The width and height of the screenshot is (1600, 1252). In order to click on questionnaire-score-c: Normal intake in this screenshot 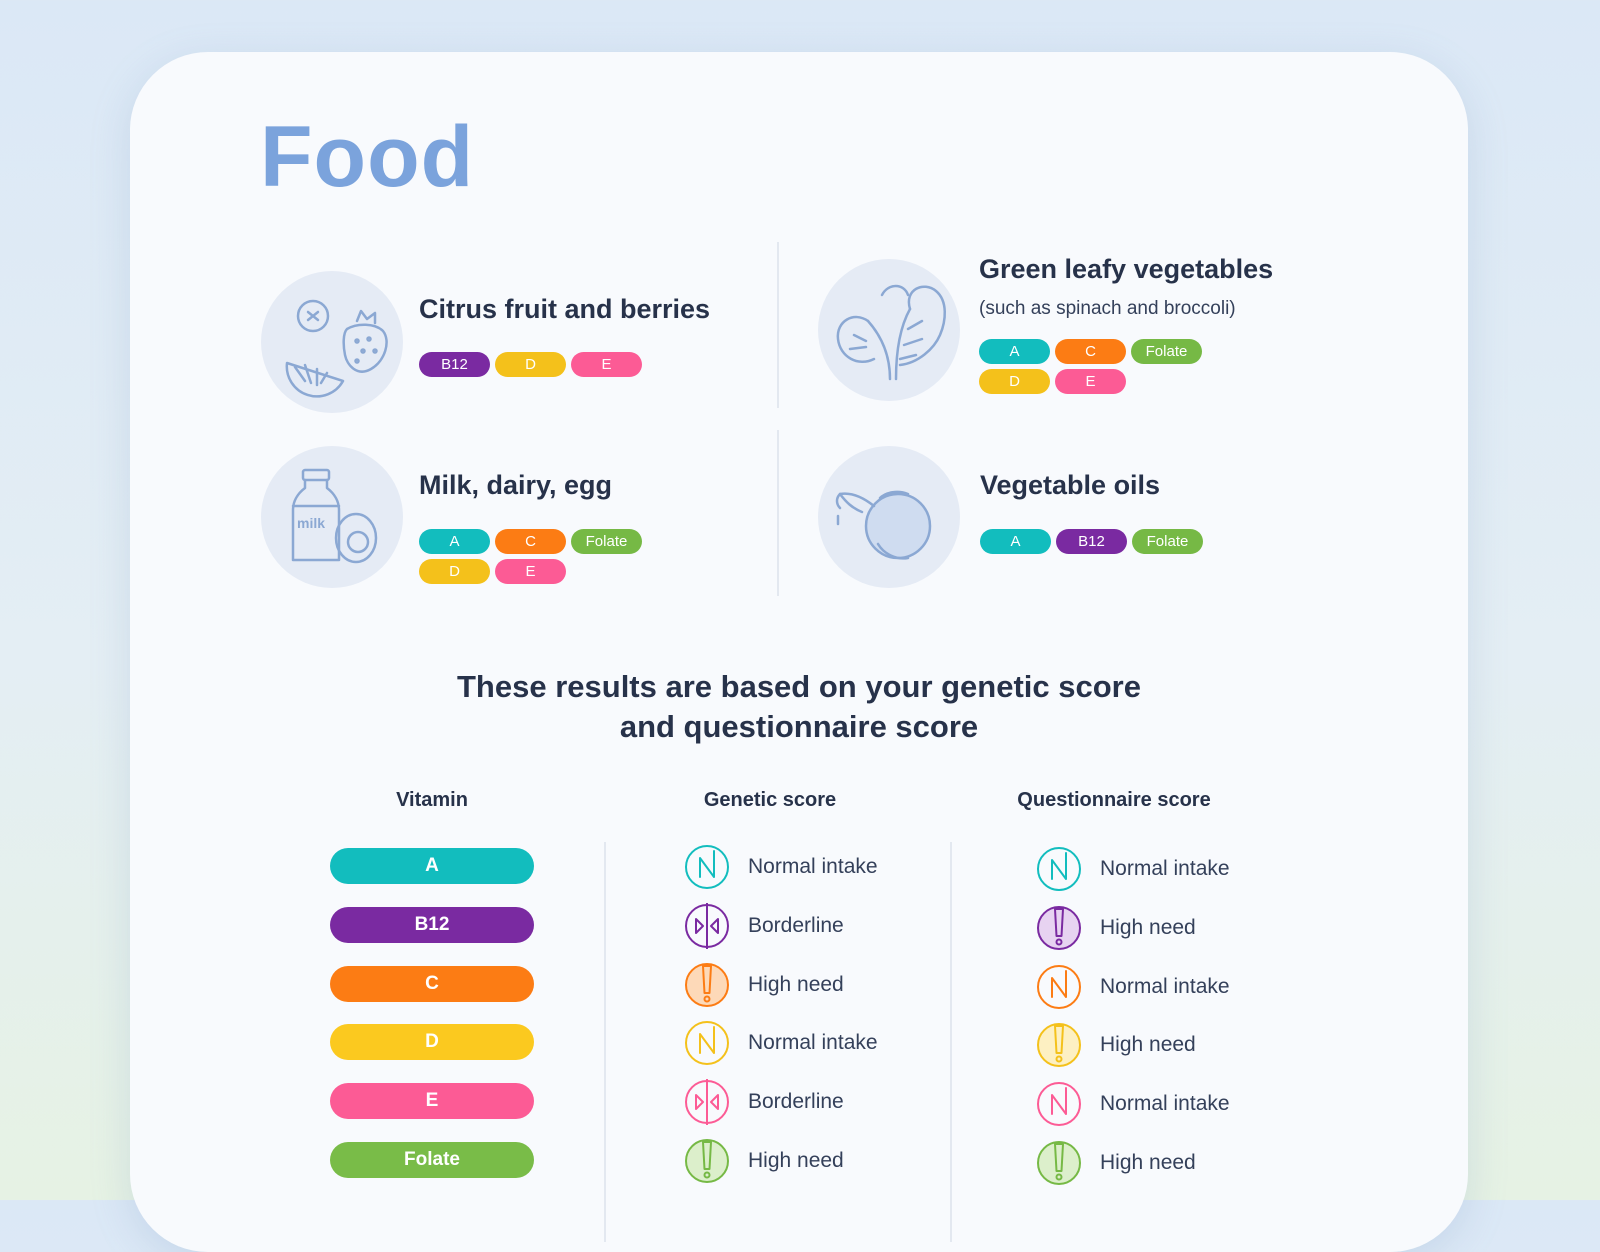, I will do `click(1133, 987)`.